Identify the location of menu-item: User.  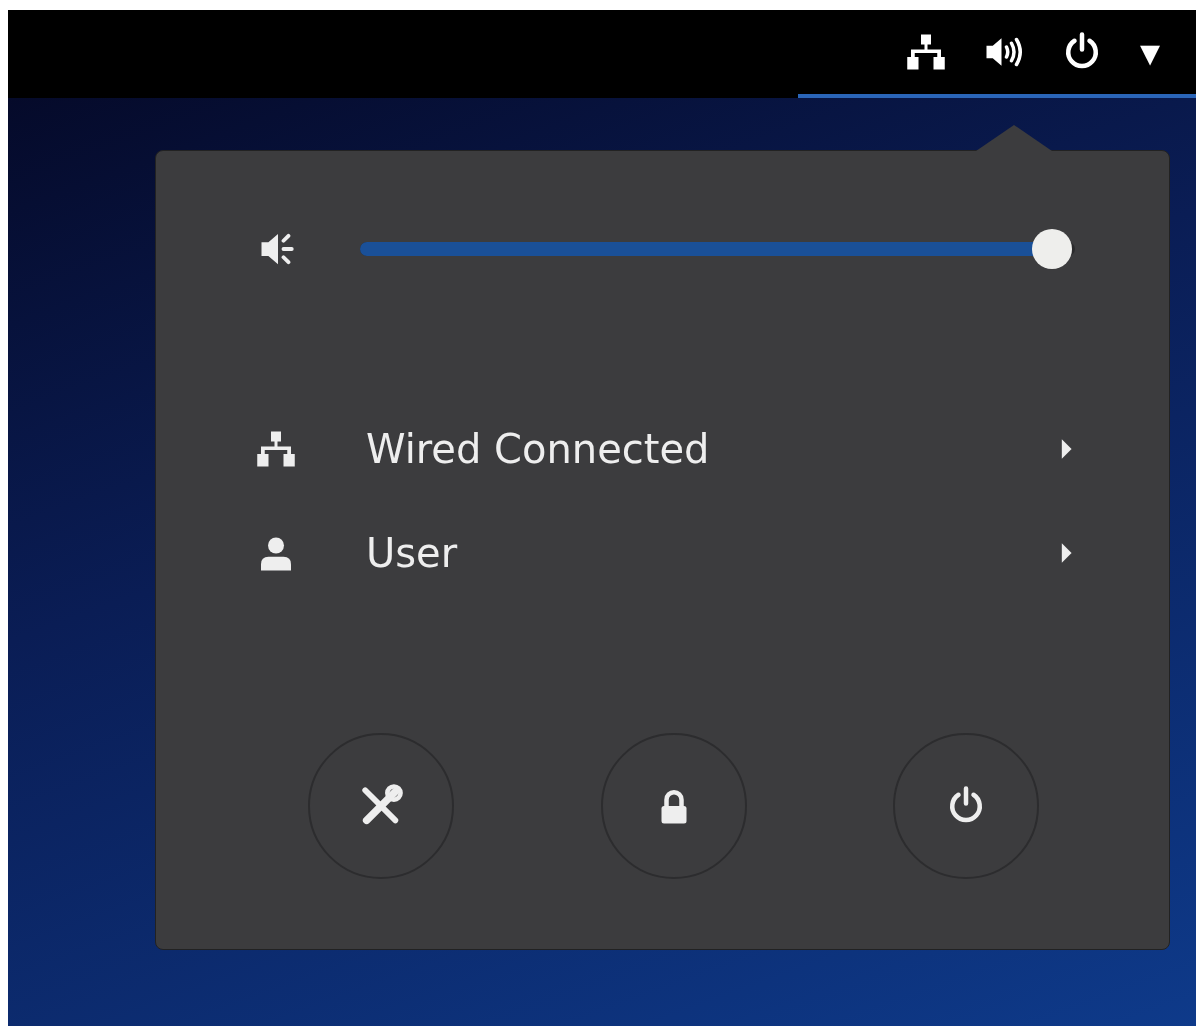
(667, 553).